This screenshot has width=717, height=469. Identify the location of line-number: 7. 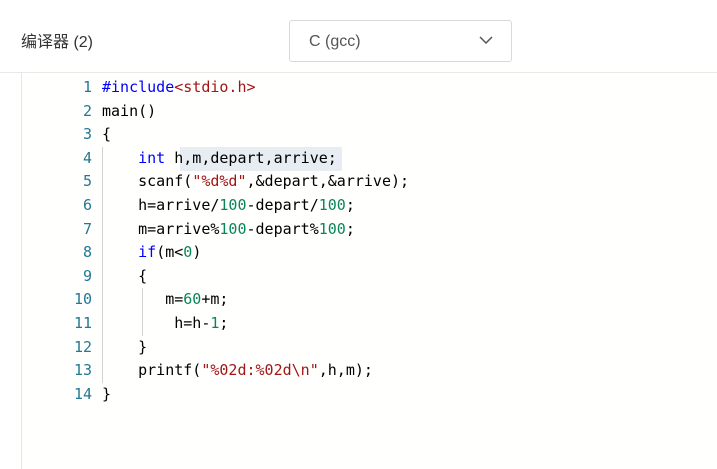
(87, 228).